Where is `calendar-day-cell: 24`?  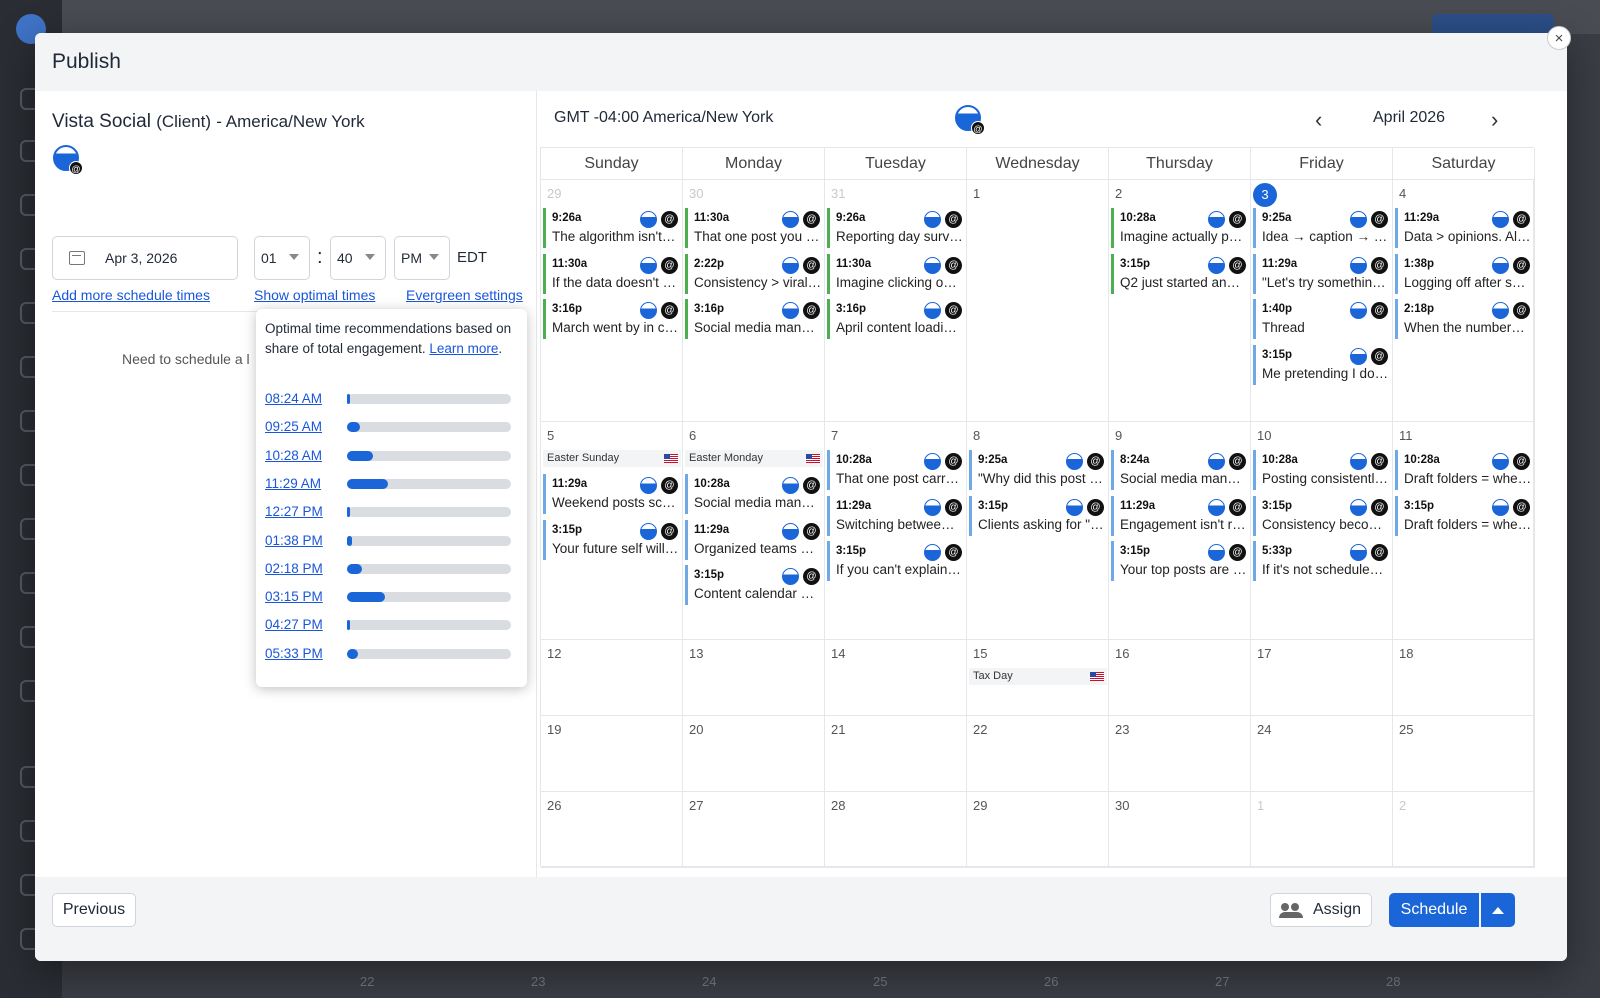 calendar-day-cell: 24 is located at coordinates (1322, 754).